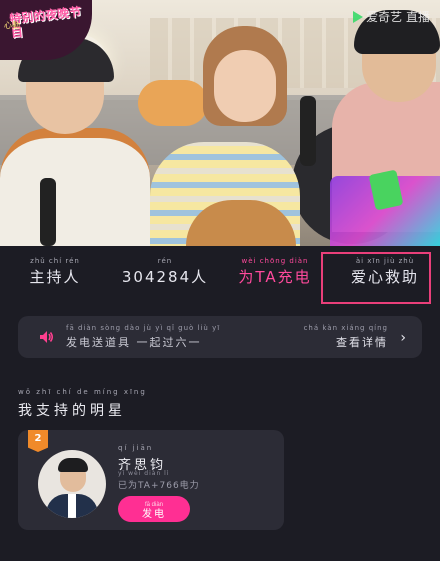 Image resolution: width=440 pixels, height=561 pixels. Describe the element at coordinates (144, 473) in the screenshot. I see `power-pinyin: yǐ wèi diàn lì` at that location.